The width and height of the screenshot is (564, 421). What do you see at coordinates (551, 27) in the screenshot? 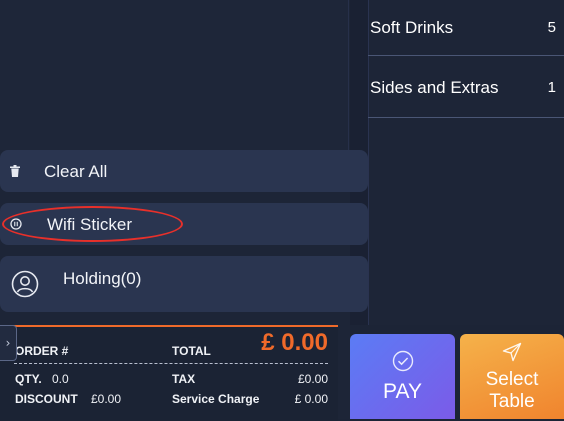
I see `category-count: 5` at bounding box center [551, 27].